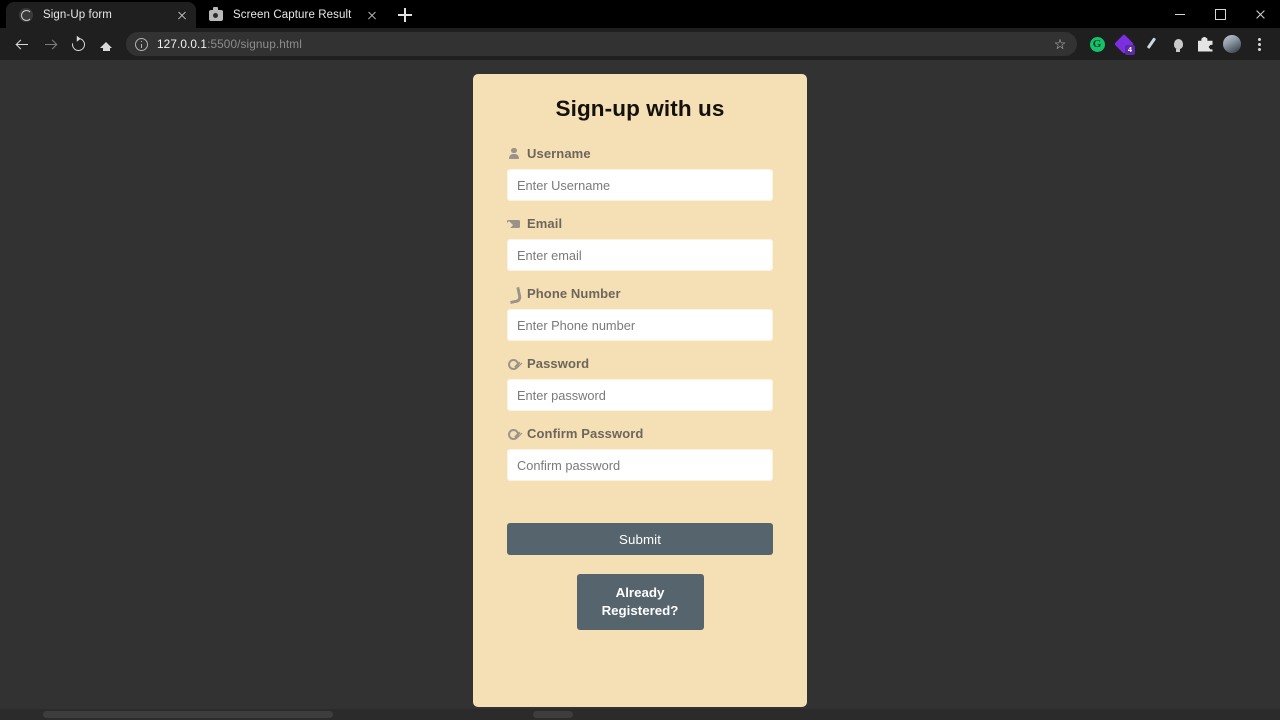  What do you see at coordinates (558, 363) in the screenshot?
I see `label-text: Password` at bounding box center [558, 363].